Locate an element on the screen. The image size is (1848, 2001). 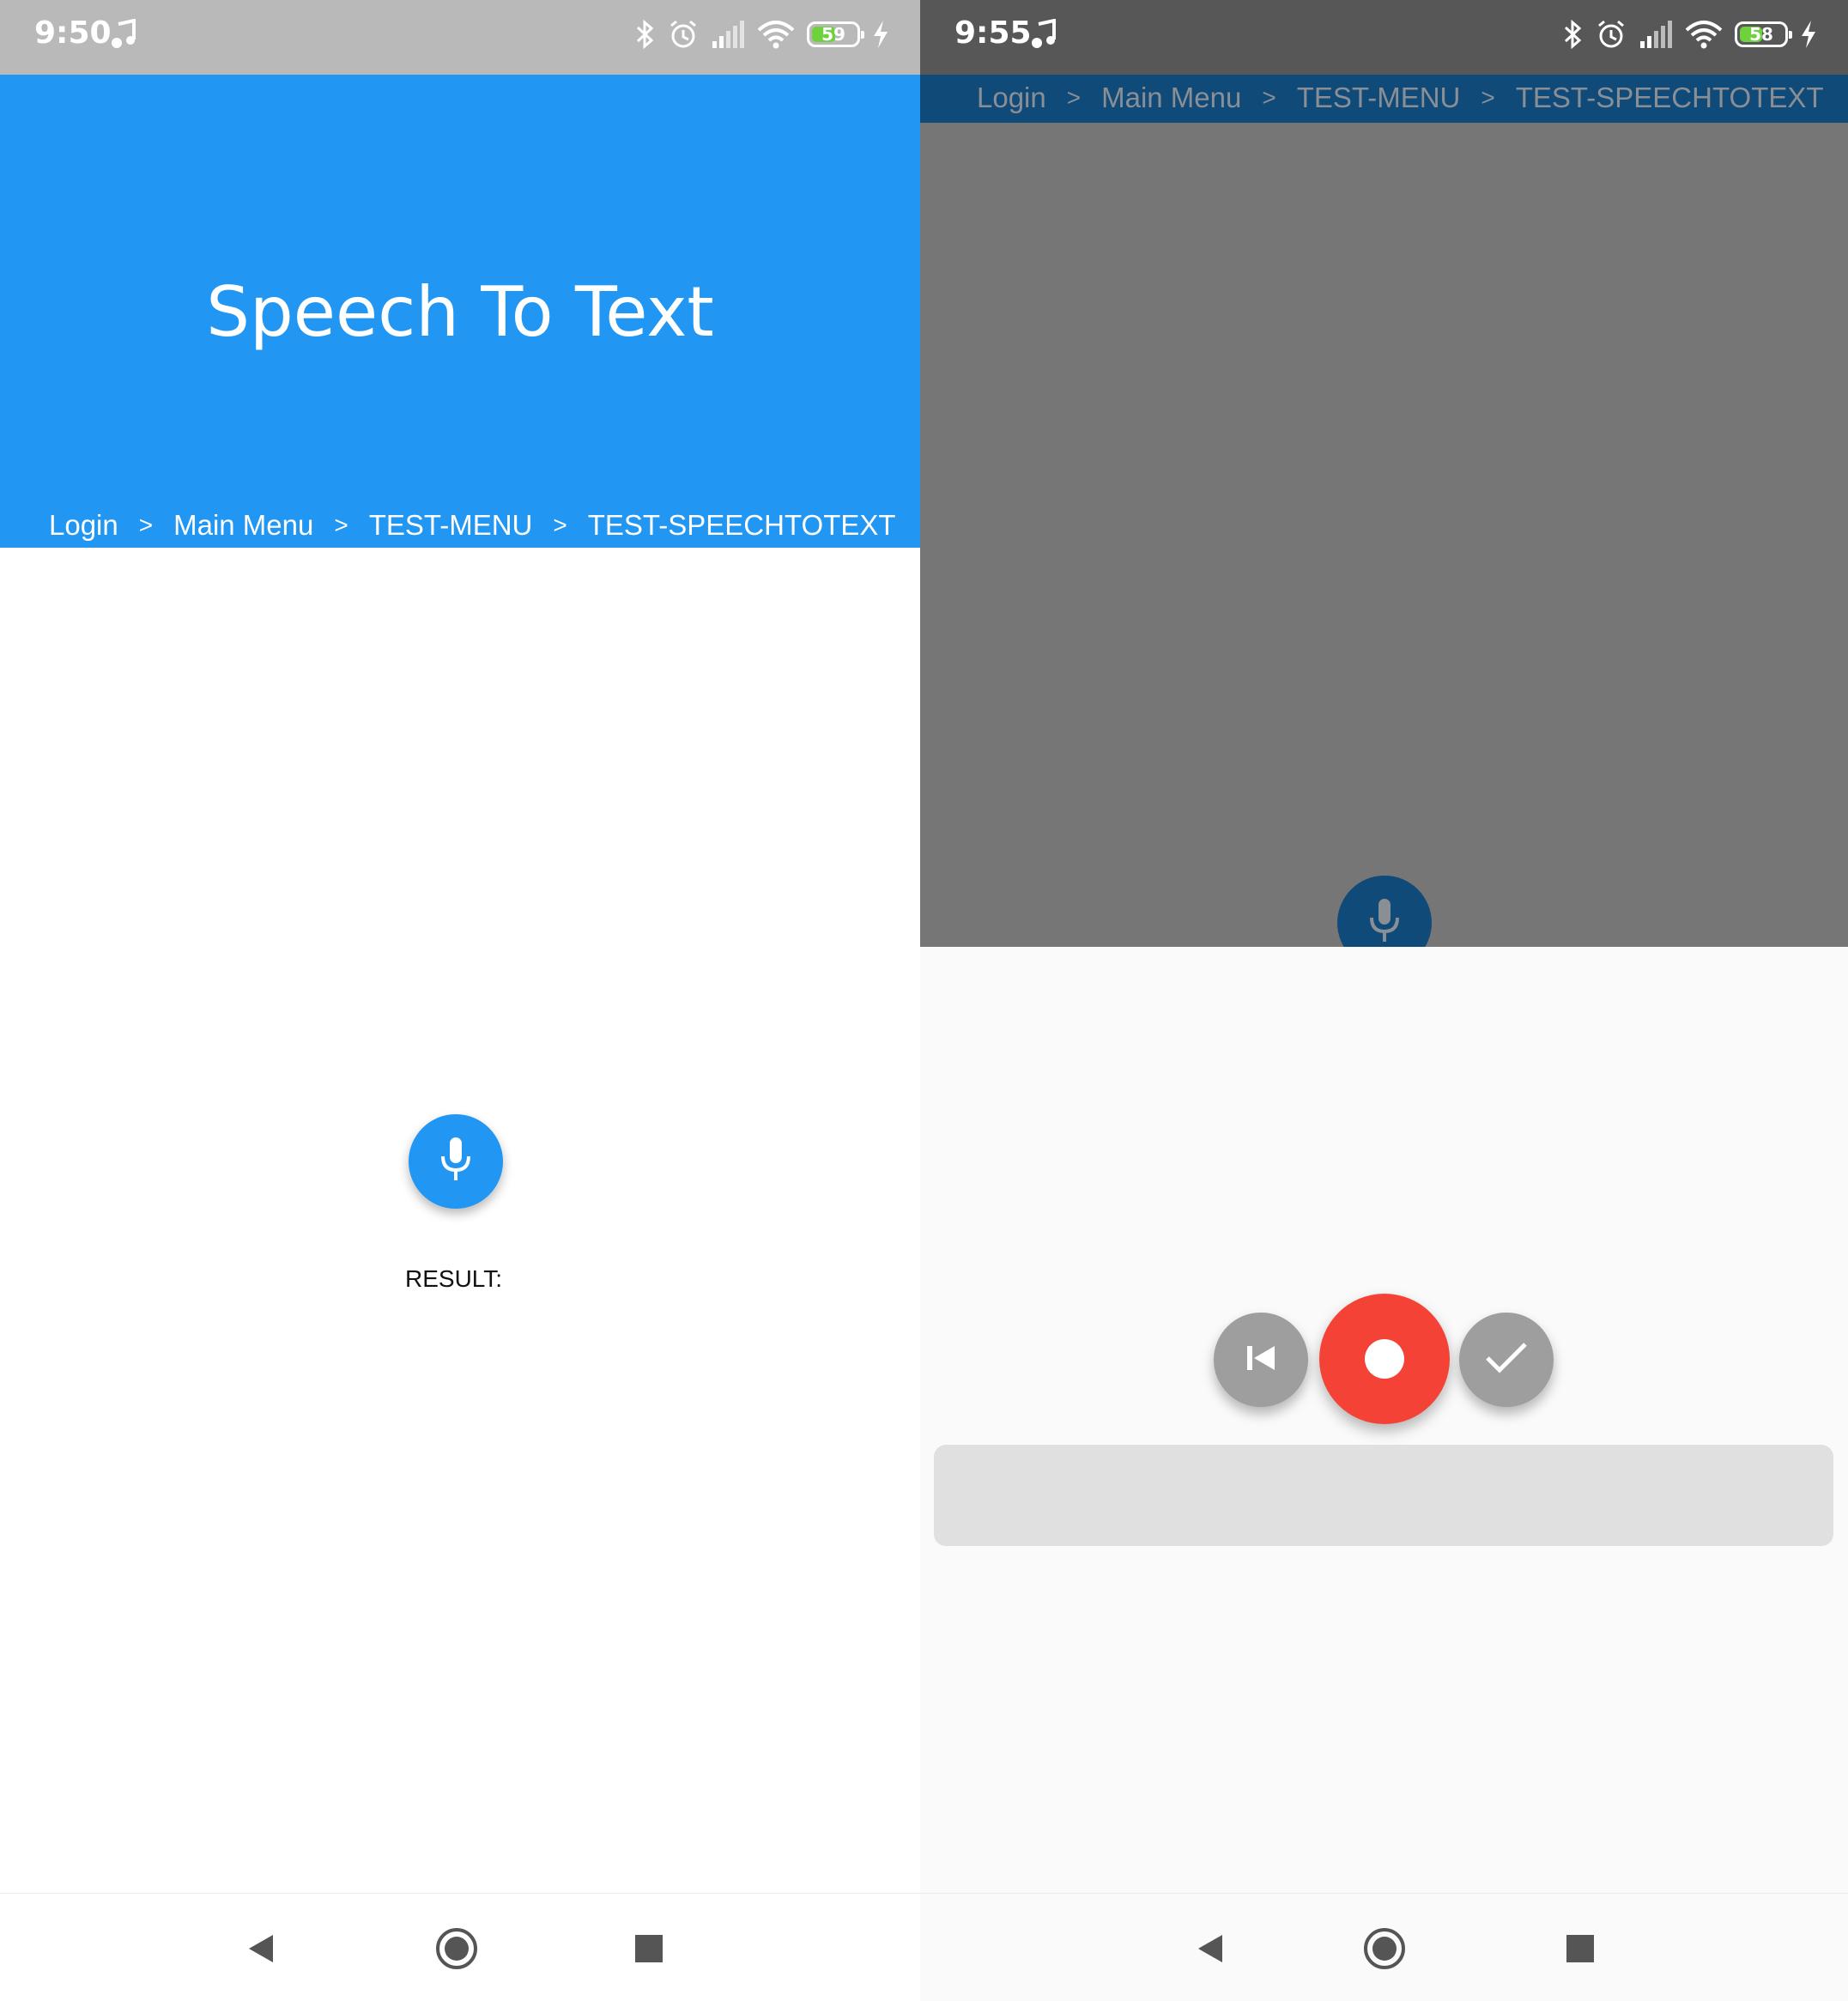
battery-level: 58 is located at coordinates (1761, 34).